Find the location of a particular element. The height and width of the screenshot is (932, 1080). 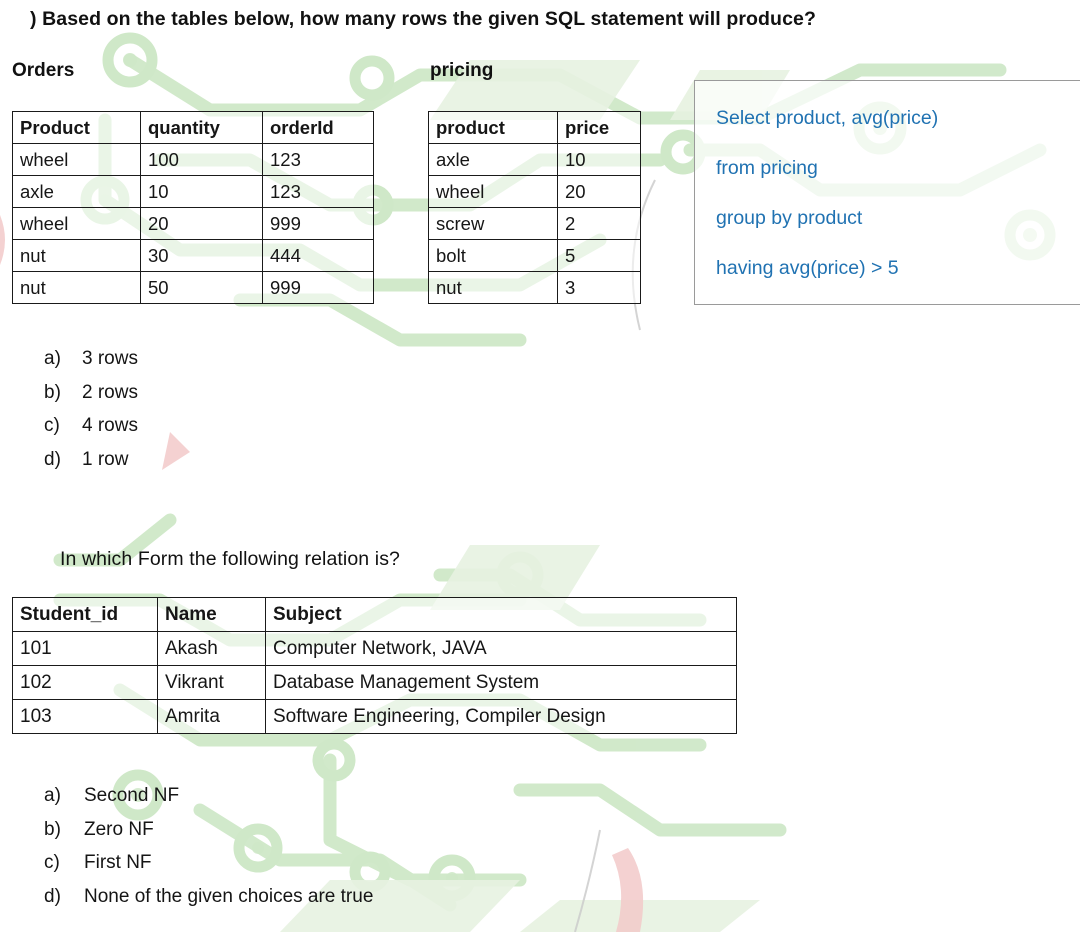

table-row: 101 Akash Computer Network, JAVA is located at coordinates (374, 648).